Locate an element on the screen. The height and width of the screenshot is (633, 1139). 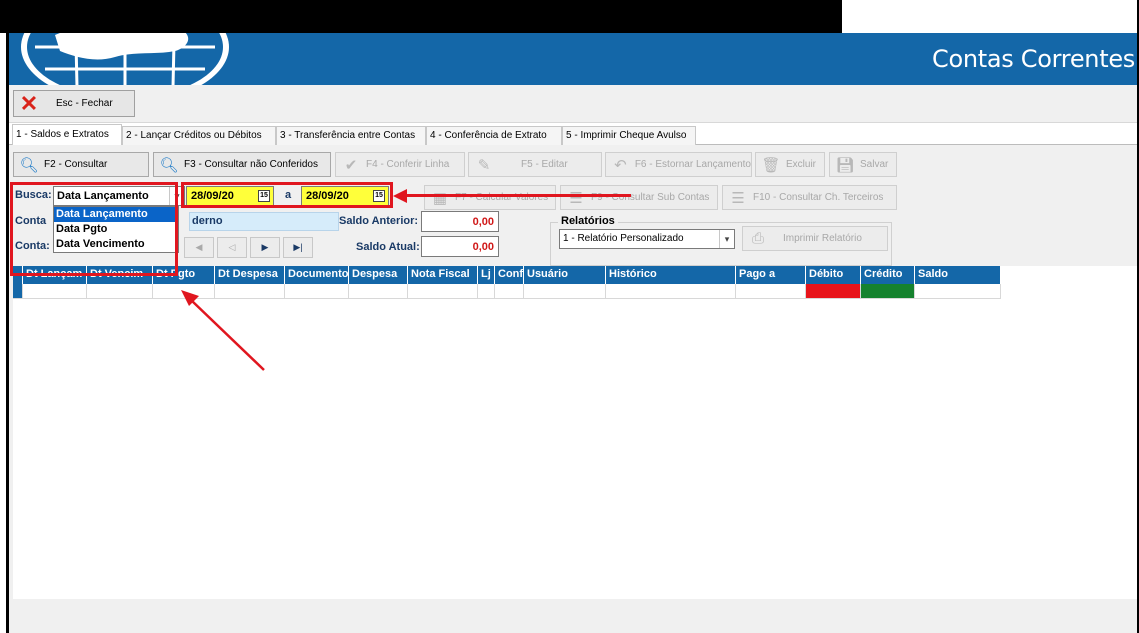
excluir-label: Excluir is located at coordinates (801, 164).